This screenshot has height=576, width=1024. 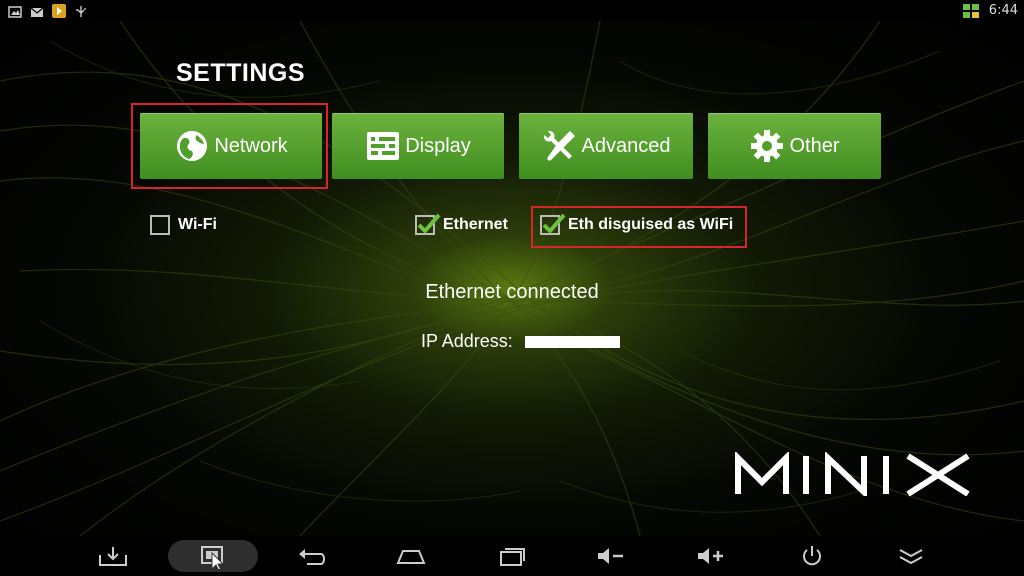 I want to click on app-notification-icon, so click(x=59, y=10).